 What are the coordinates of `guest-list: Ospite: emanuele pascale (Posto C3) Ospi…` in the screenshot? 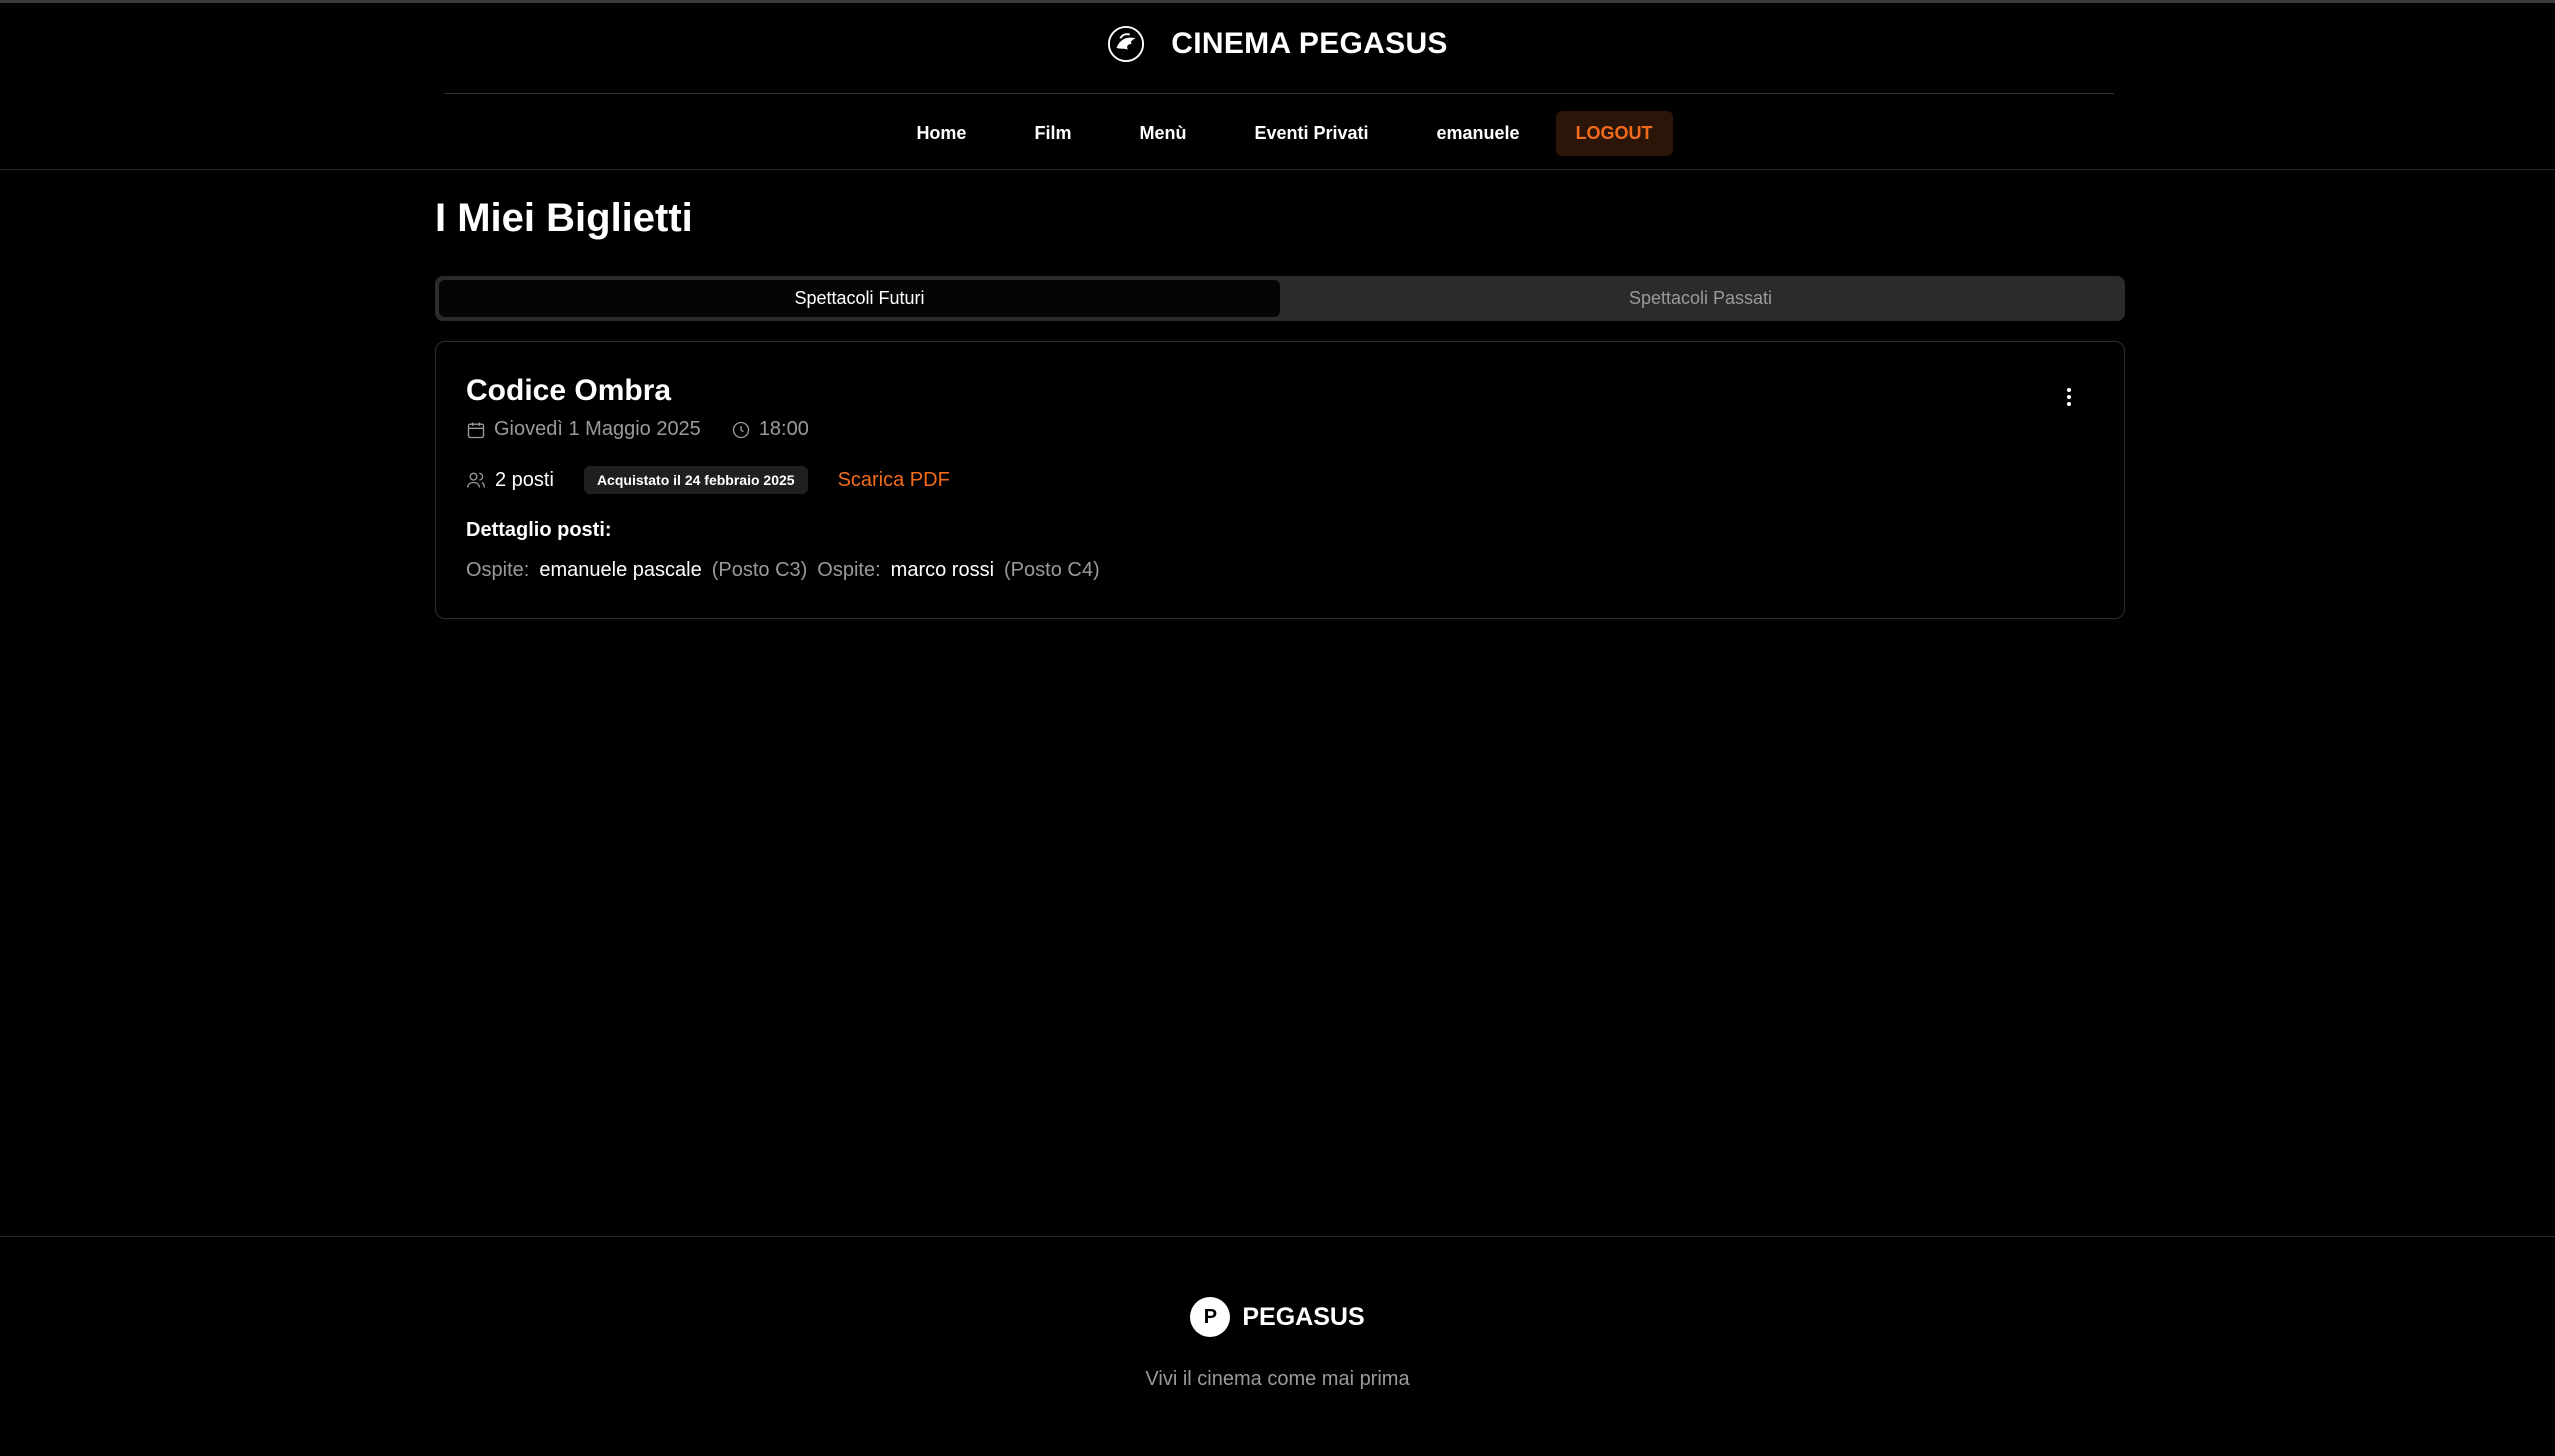 It's located at (783, 570).